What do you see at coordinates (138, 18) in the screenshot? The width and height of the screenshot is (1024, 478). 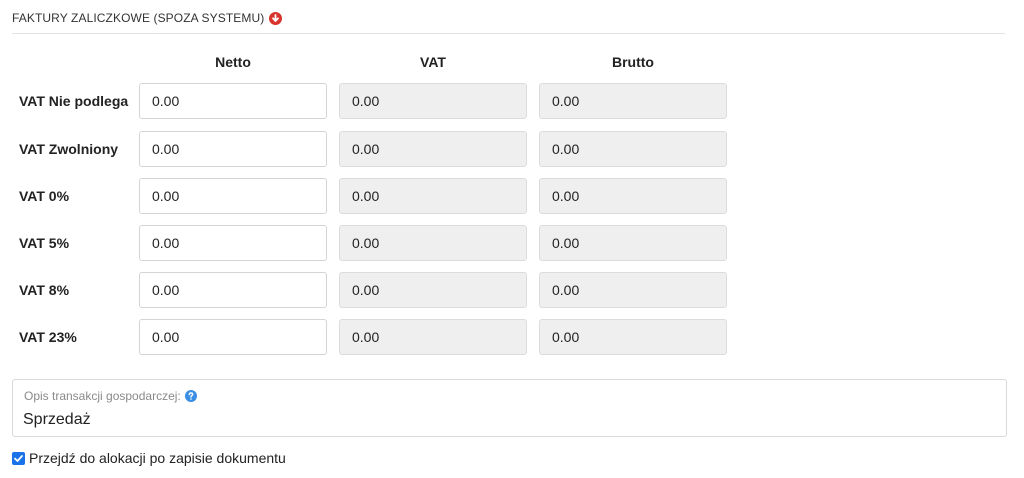 I see `section-title: FAKTURY ZALICZKOWE (SPOZA SYSTEMU)` at bounding box center [138, 18].